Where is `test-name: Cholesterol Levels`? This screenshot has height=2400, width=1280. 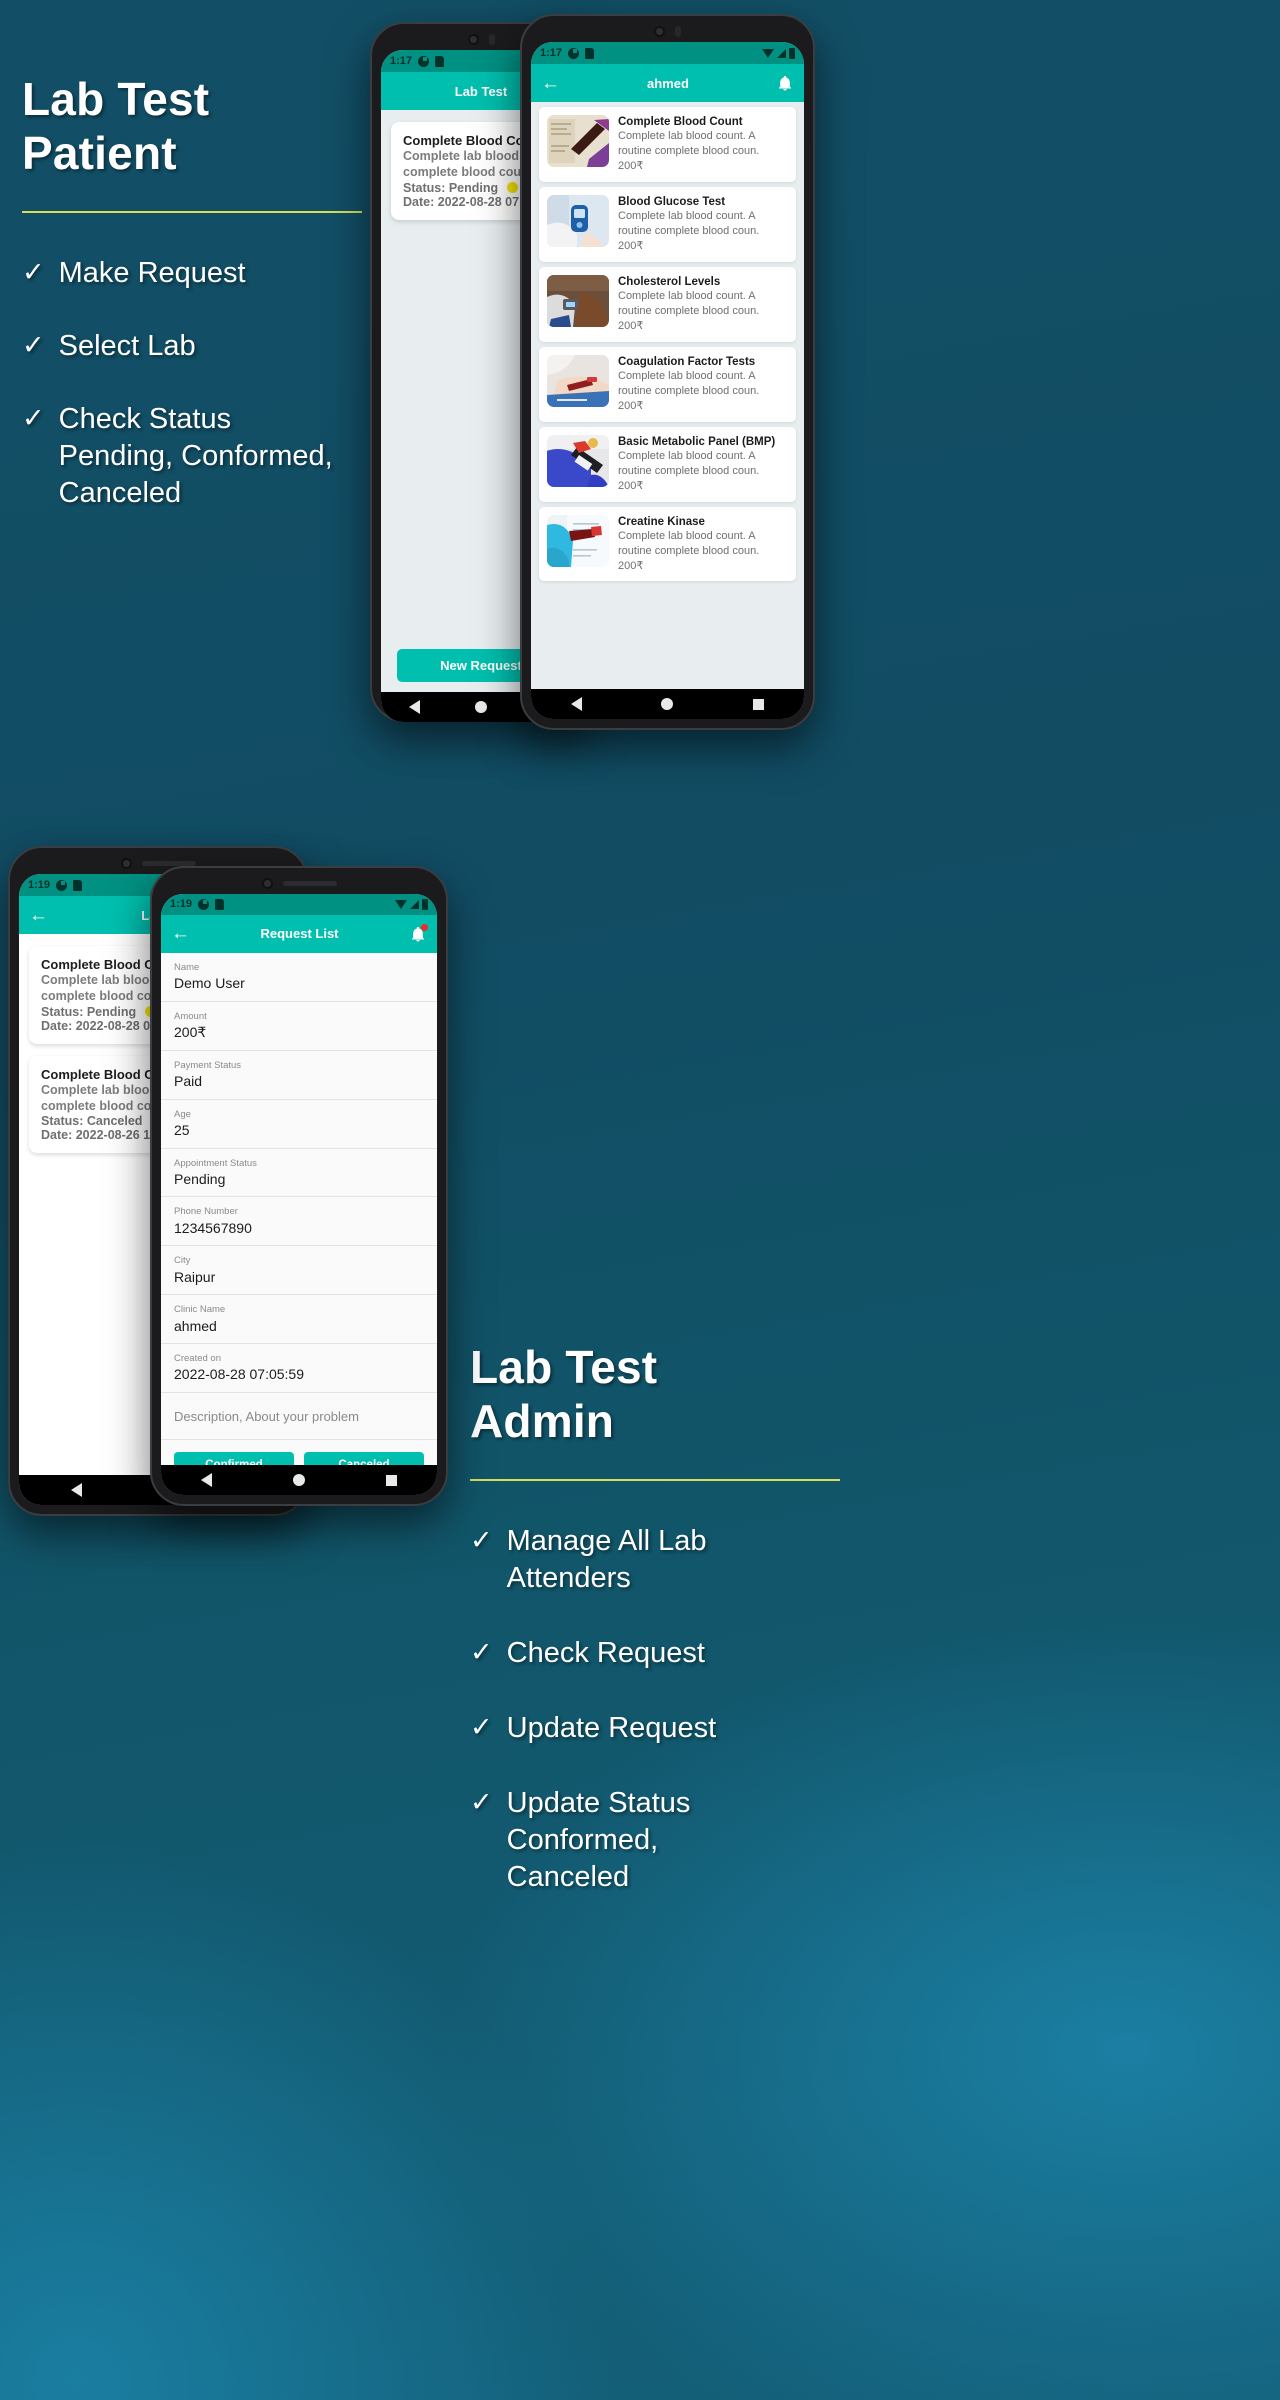
test-name: Cholesterol Levels is located at coordinates (669, 281).